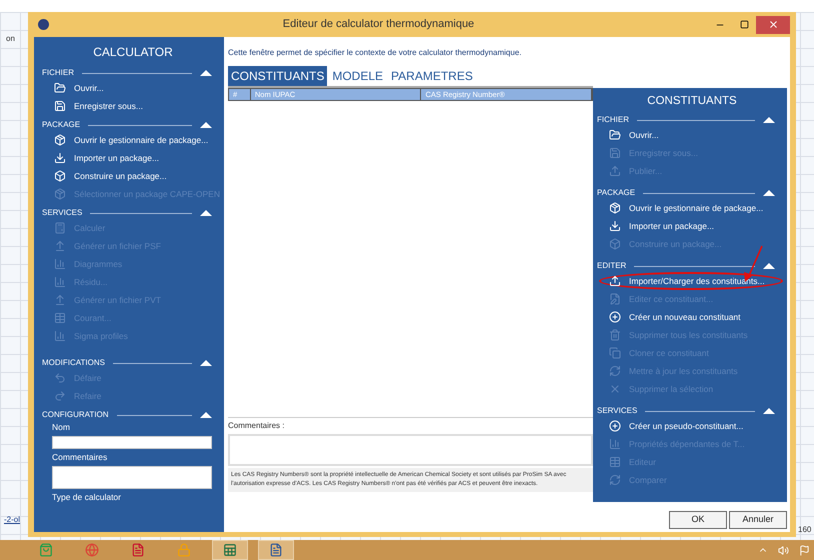 The height and width of the screenshot is (560, 814). Describe the element at coordinates (75, 415) in the screenshot. I see `section-heading: CONFIGURATION` at that location.